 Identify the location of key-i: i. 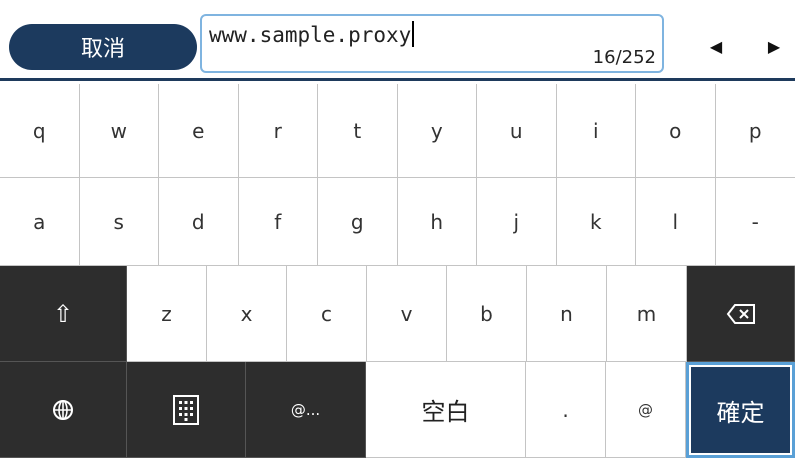
(596, 131).